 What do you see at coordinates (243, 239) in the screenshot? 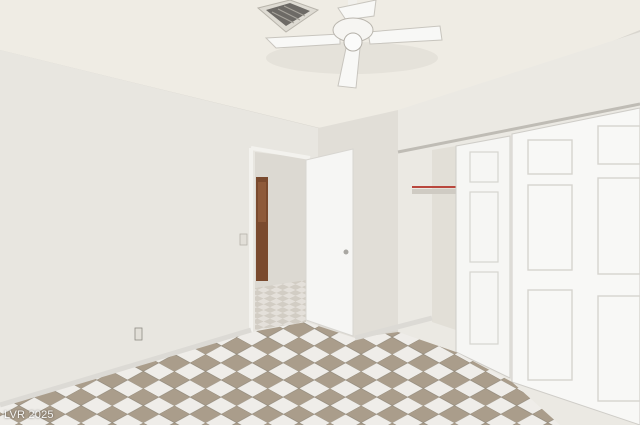
I see `light-switch` at bounding box center [243, 239].